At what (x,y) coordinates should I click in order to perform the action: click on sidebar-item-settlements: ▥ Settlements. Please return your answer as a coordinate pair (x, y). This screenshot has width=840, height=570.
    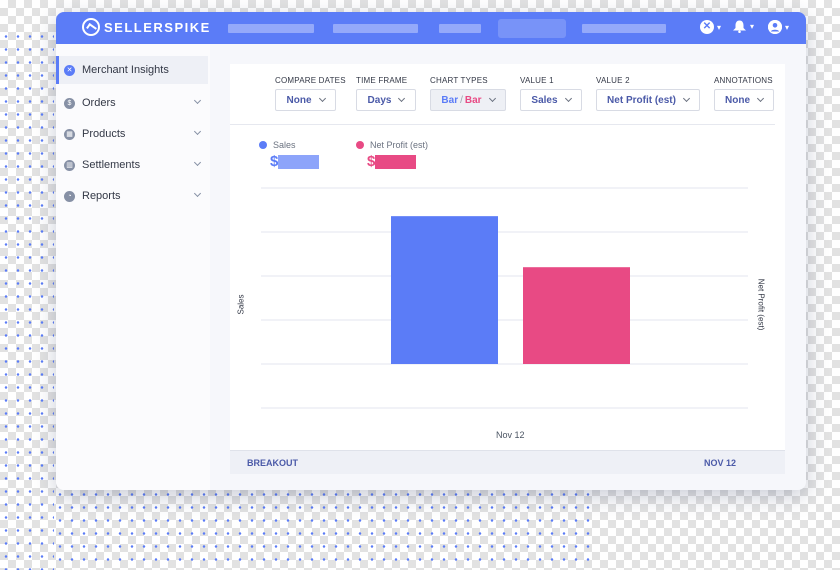
    Looking at the image, I should click on (132, 165).